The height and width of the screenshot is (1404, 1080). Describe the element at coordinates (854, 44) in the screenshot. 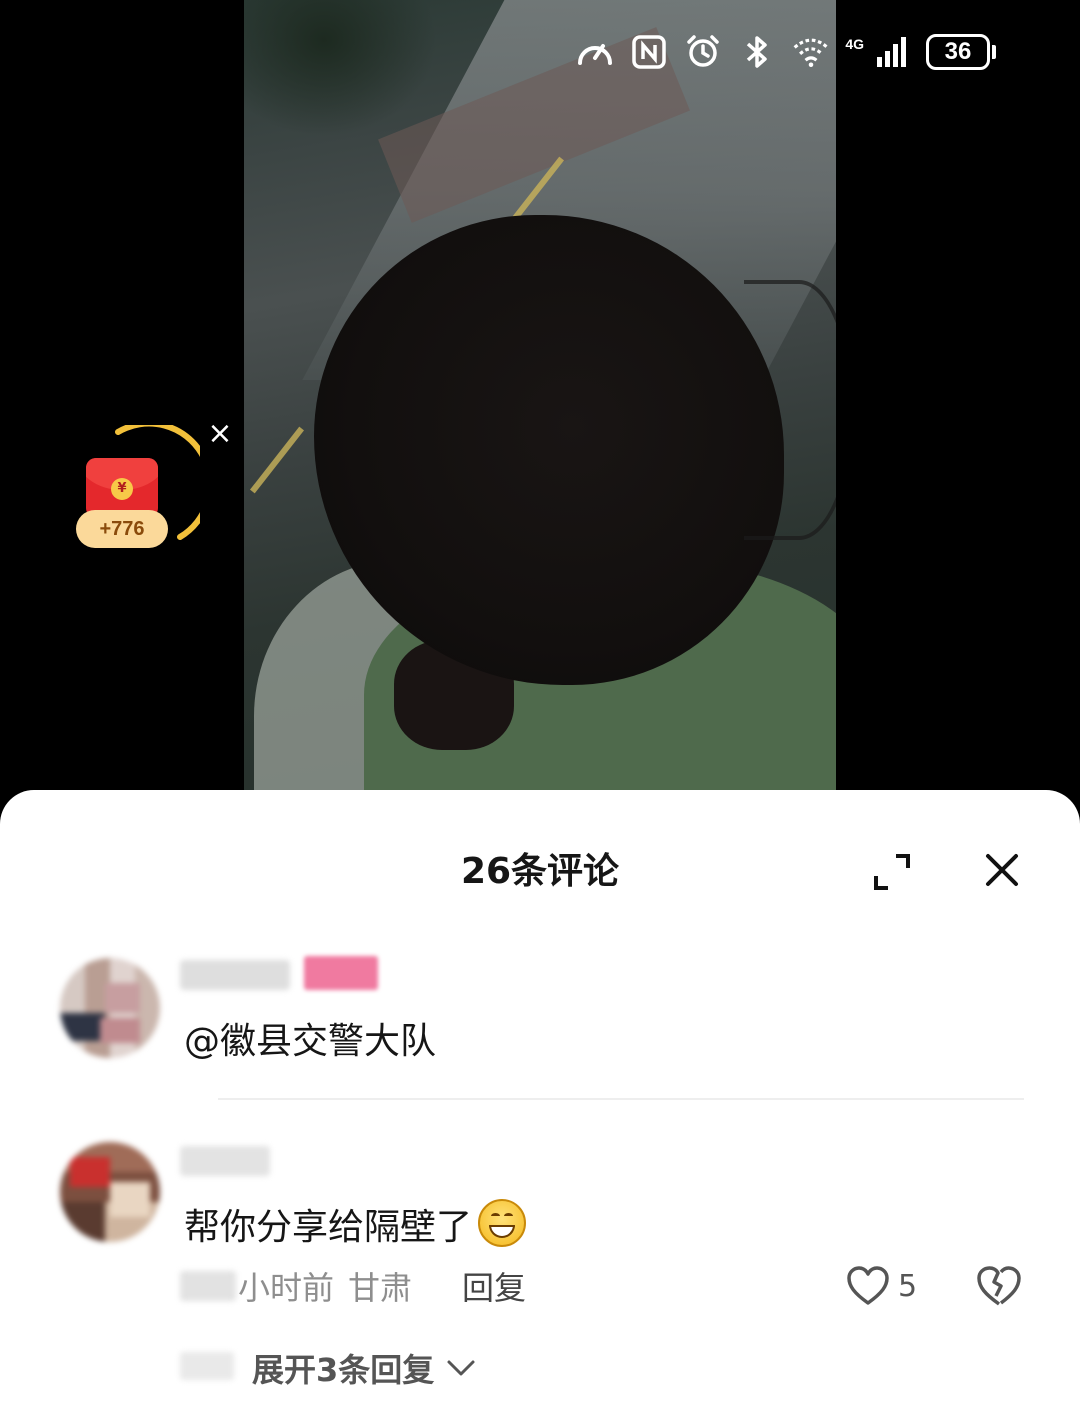

I see `network-type-label: 4G` at that location.